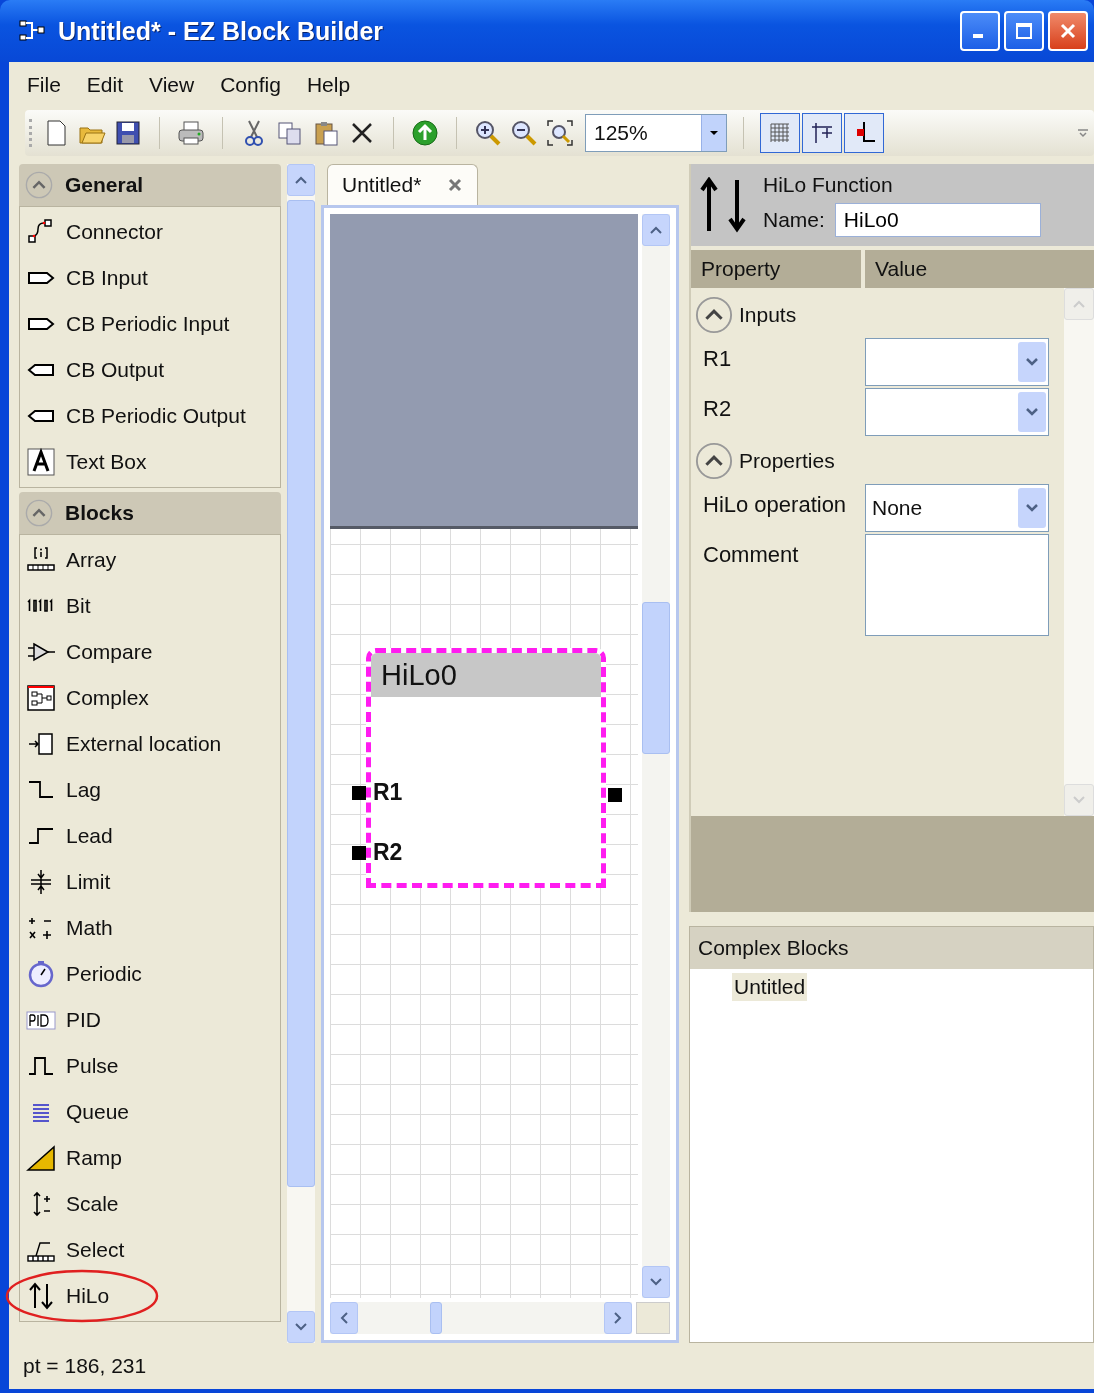 This screenshot has height=1393, width=1094. I want to click on toolbox-item: External location, so click(150, 744).